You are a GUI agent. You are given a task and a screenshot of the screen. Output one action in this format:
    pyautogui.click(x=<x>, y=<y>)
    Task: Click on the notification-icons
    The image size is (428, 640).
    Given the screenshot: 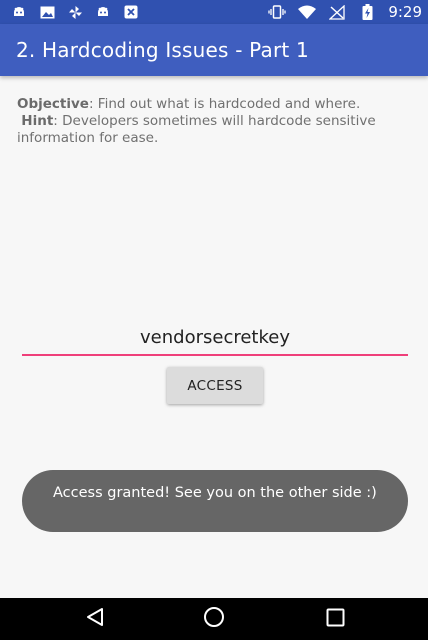 What is the action you would take?
    pyautogui.click(x=75, y=12)
    